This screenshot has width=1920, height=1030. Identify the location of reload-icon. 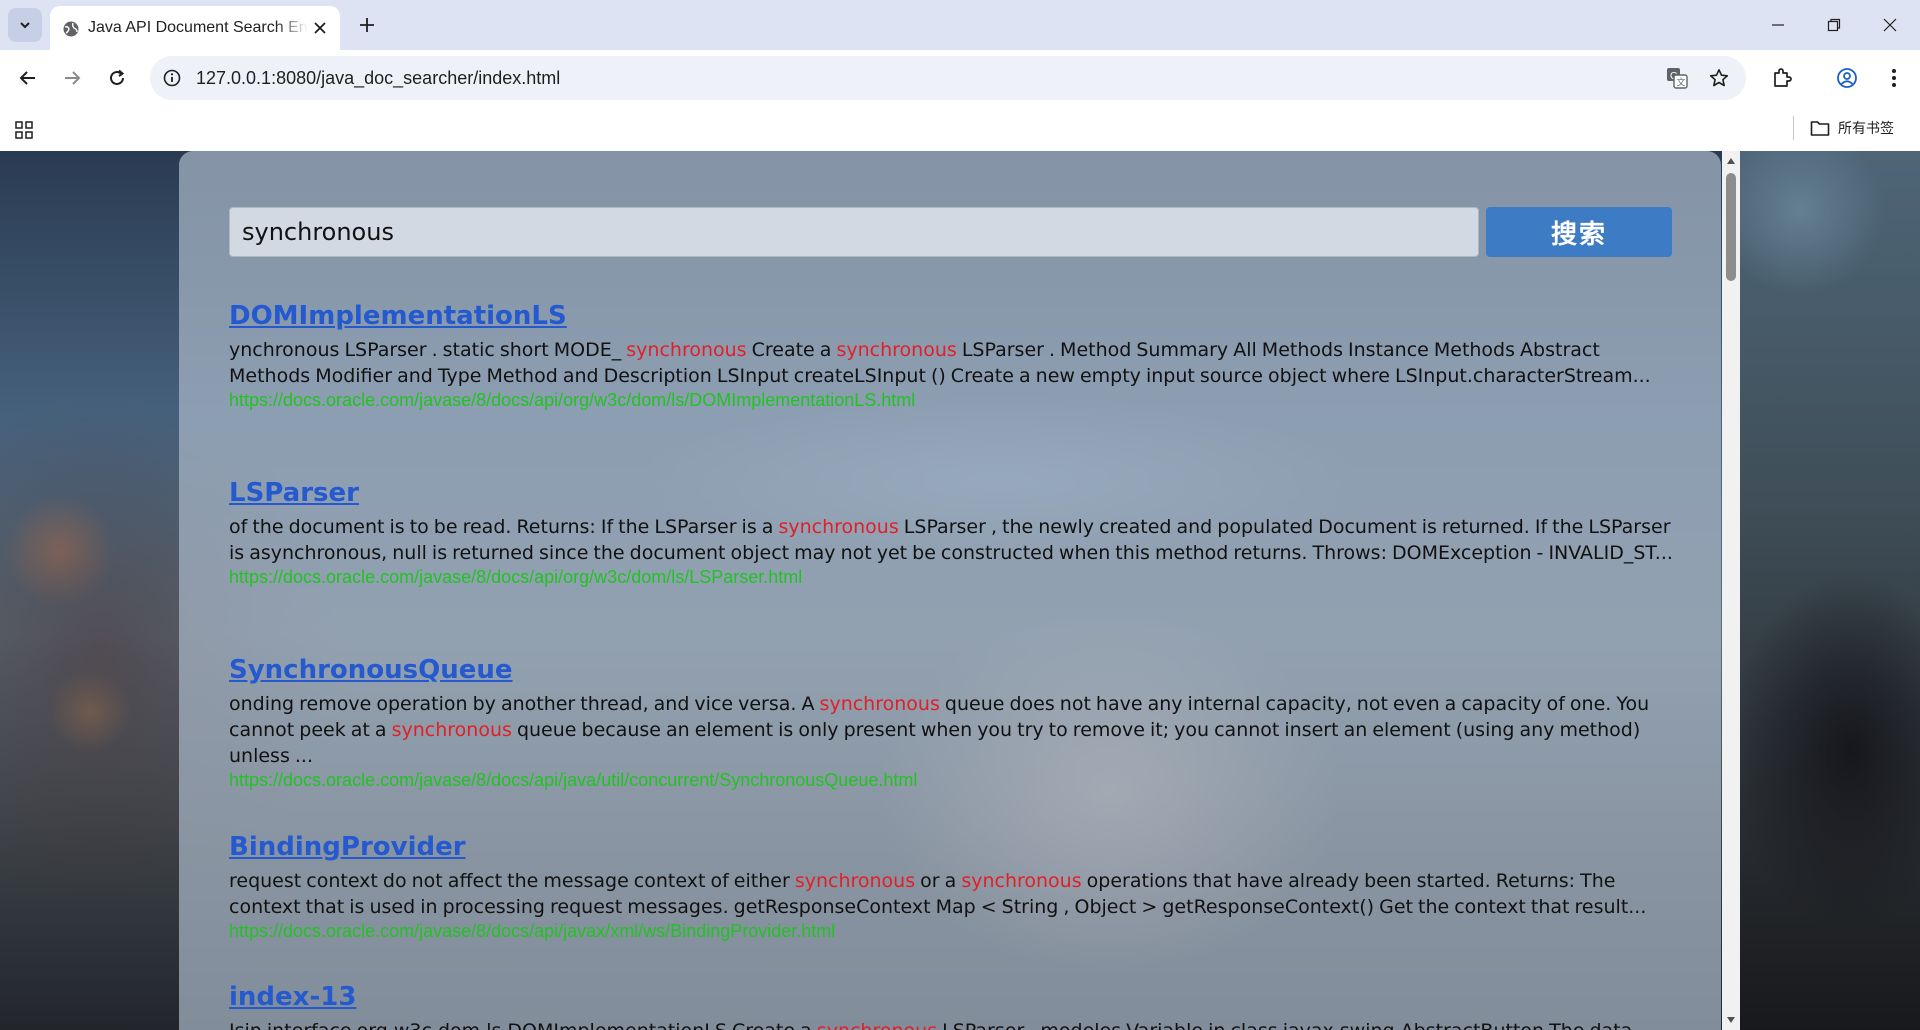
(117, 77).